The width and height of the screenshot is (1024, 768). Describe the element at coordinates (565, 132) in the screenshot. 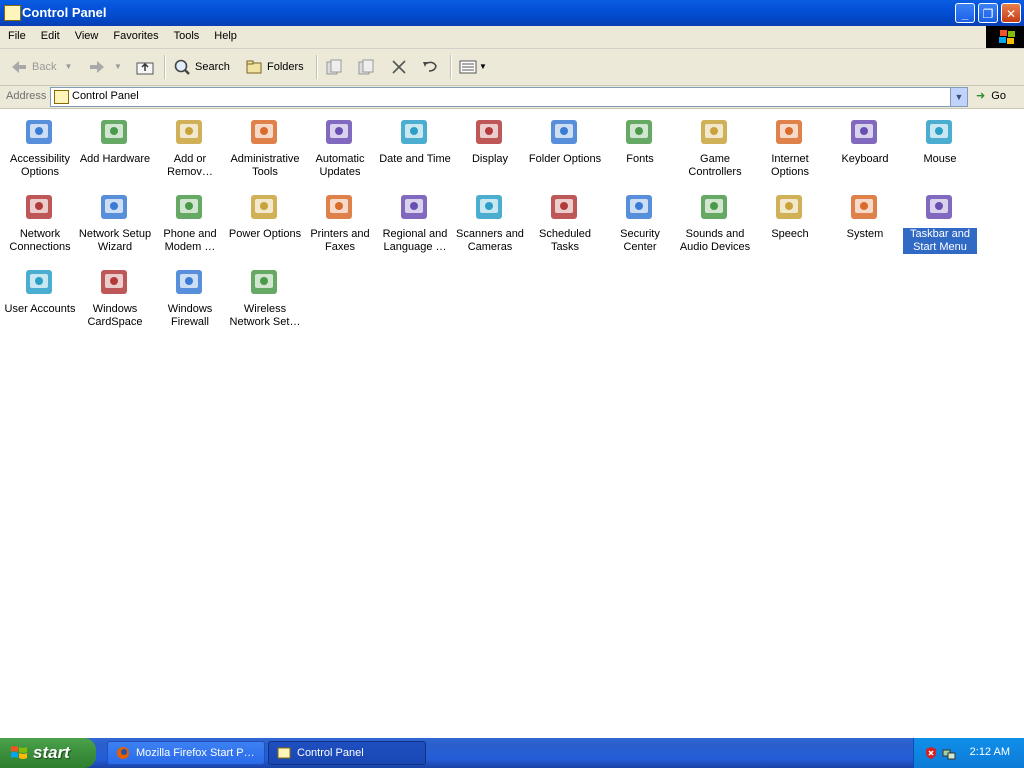

I see `folder-options-icon` at that location.